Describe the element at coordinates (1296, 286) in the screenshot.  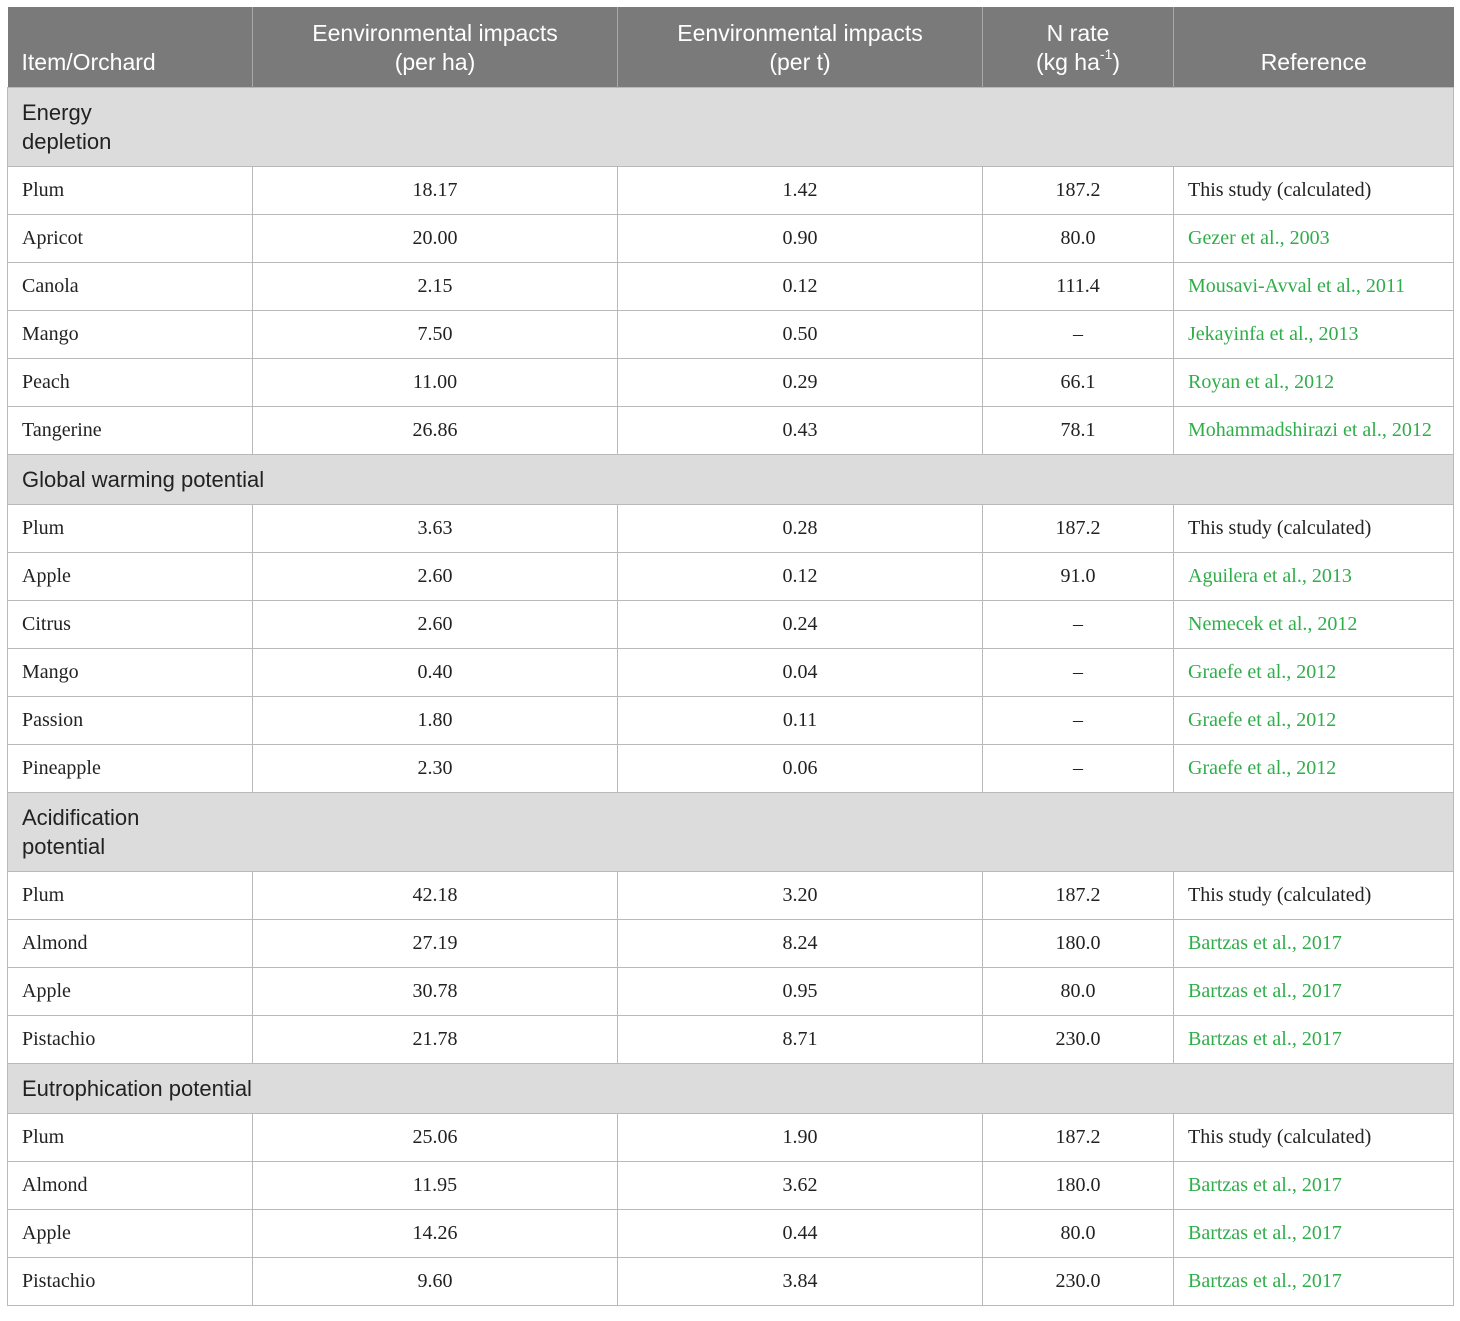
I see `reference-link: Mousavi-Avval et al., 2011` at that location.